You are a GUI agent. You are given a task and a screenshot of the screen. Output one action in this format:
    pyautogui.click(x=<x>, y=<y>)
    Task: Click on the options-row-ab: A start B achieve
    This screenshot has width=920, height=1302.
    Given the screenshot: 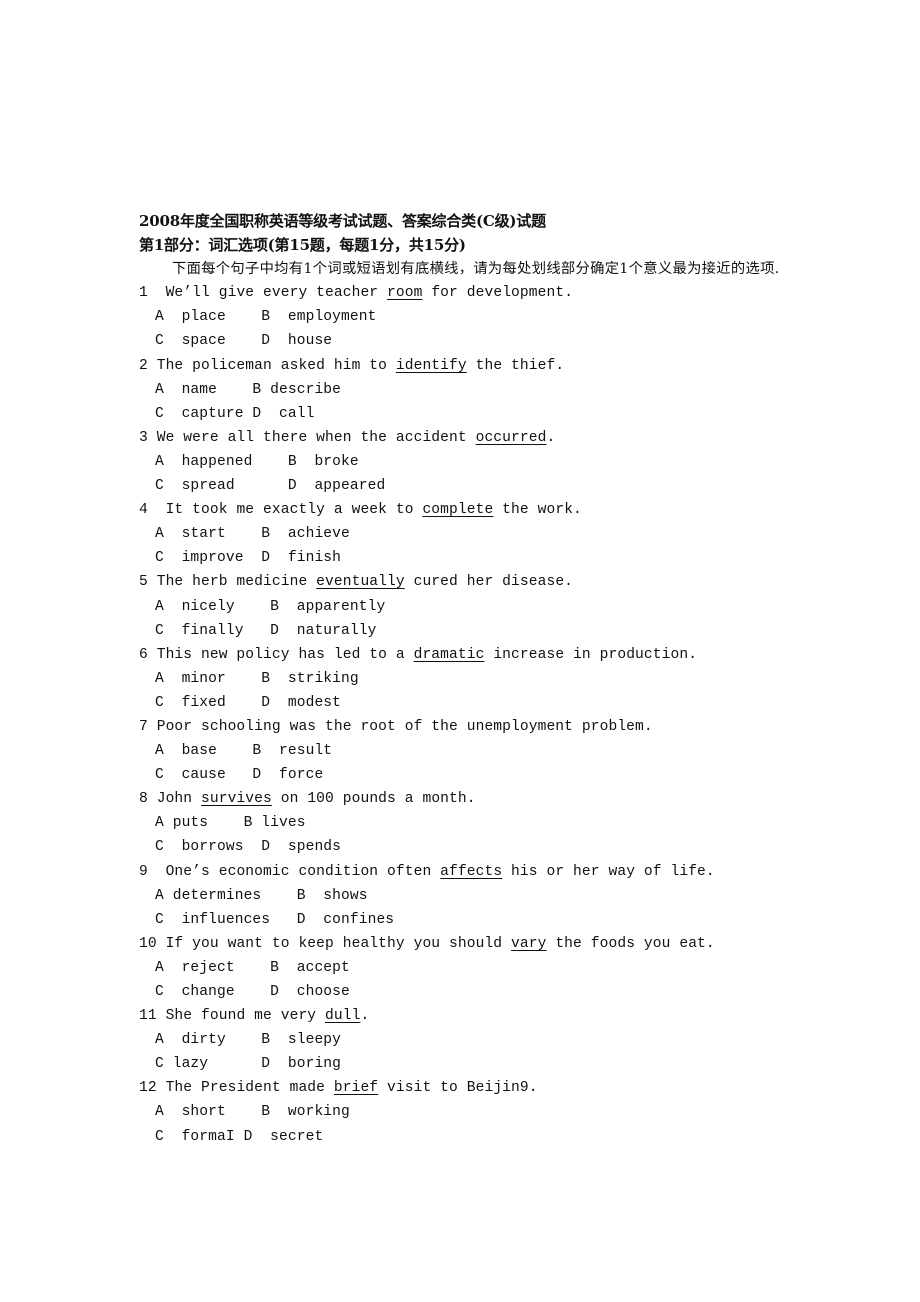 What is the action you would take?
    pyautogui.click(x=469, y=534)
    